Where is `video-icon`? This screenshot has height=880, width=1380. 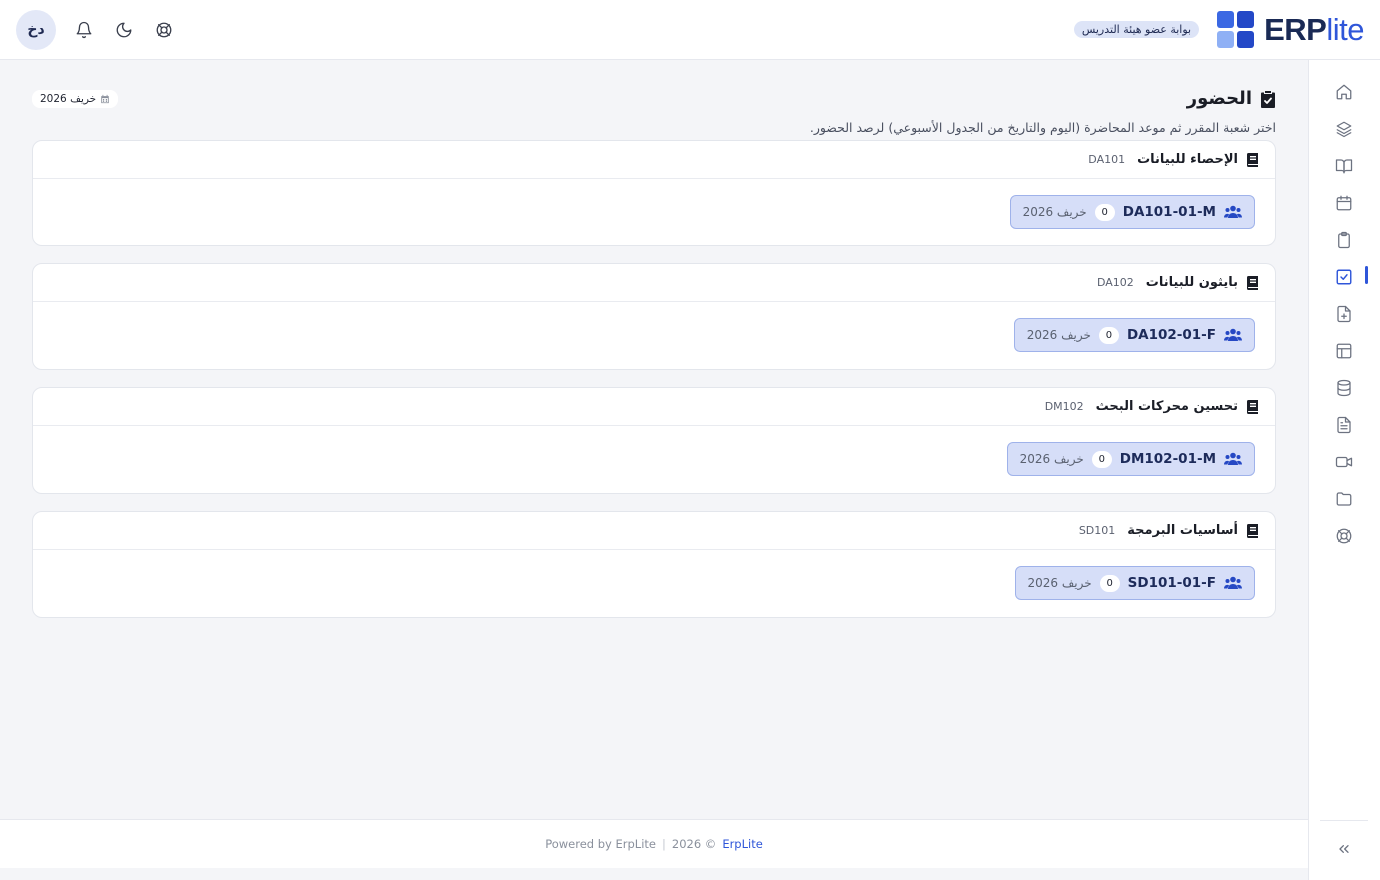
video-icon is located at coordinates (1344, 462).